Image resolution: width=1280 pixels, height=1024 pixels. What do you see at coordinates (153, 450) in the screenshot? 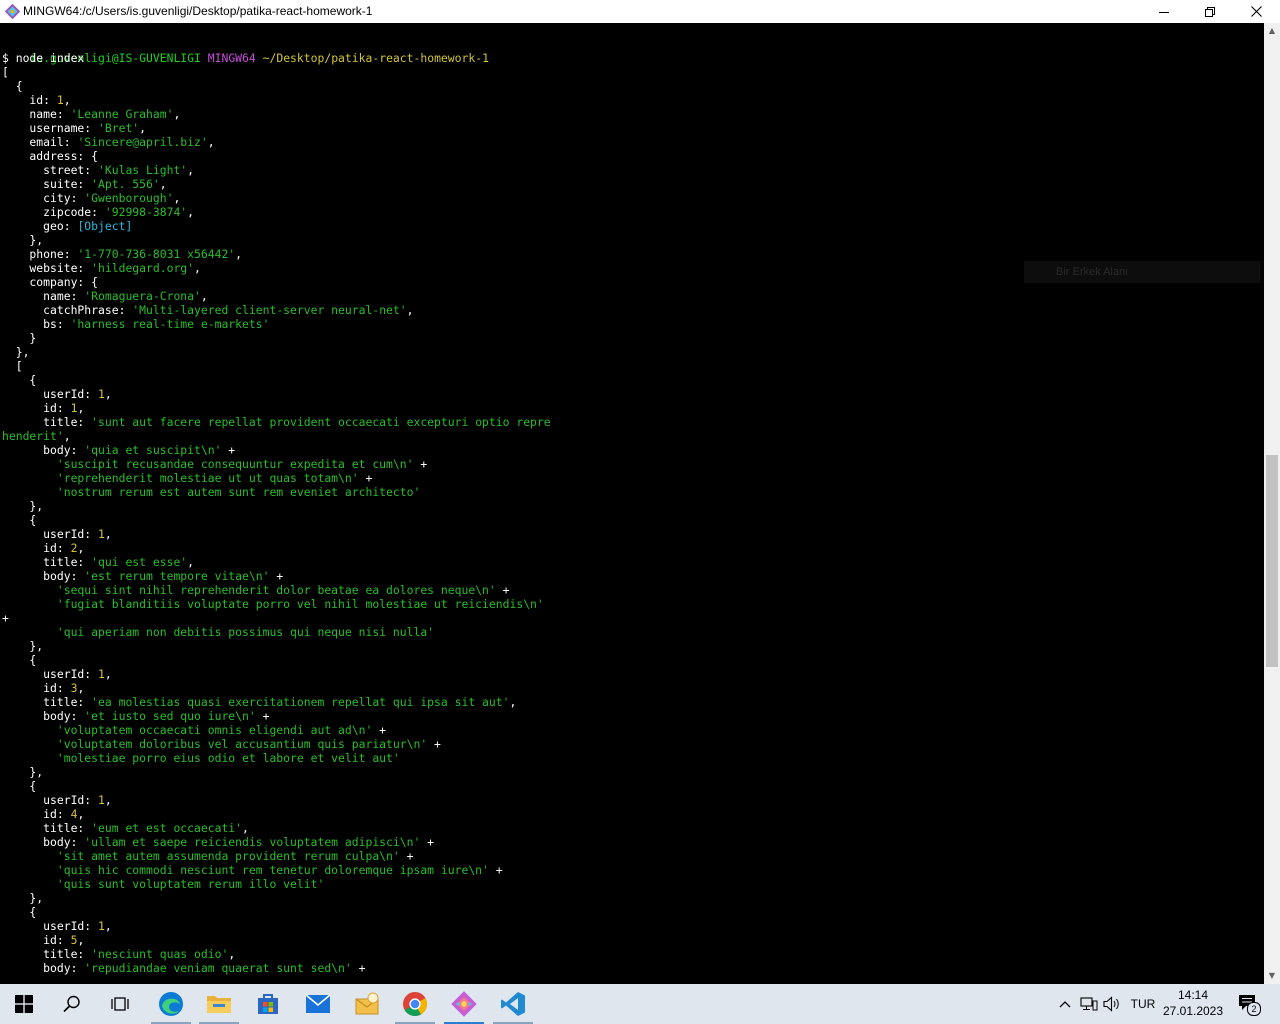
I see `output-token: 'quia et suscipit\n'` at bounding box center [153, 450].